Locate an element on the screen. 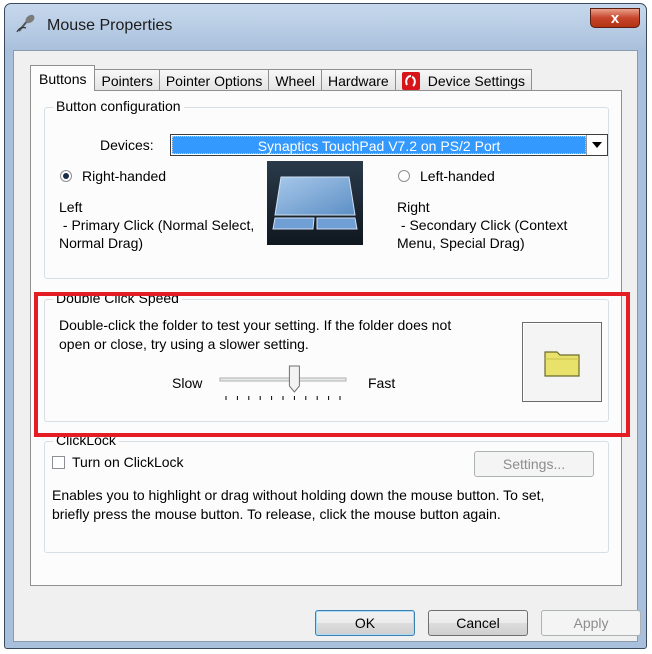  tab-pointers: Pointers is located at coordinates (127, 80).